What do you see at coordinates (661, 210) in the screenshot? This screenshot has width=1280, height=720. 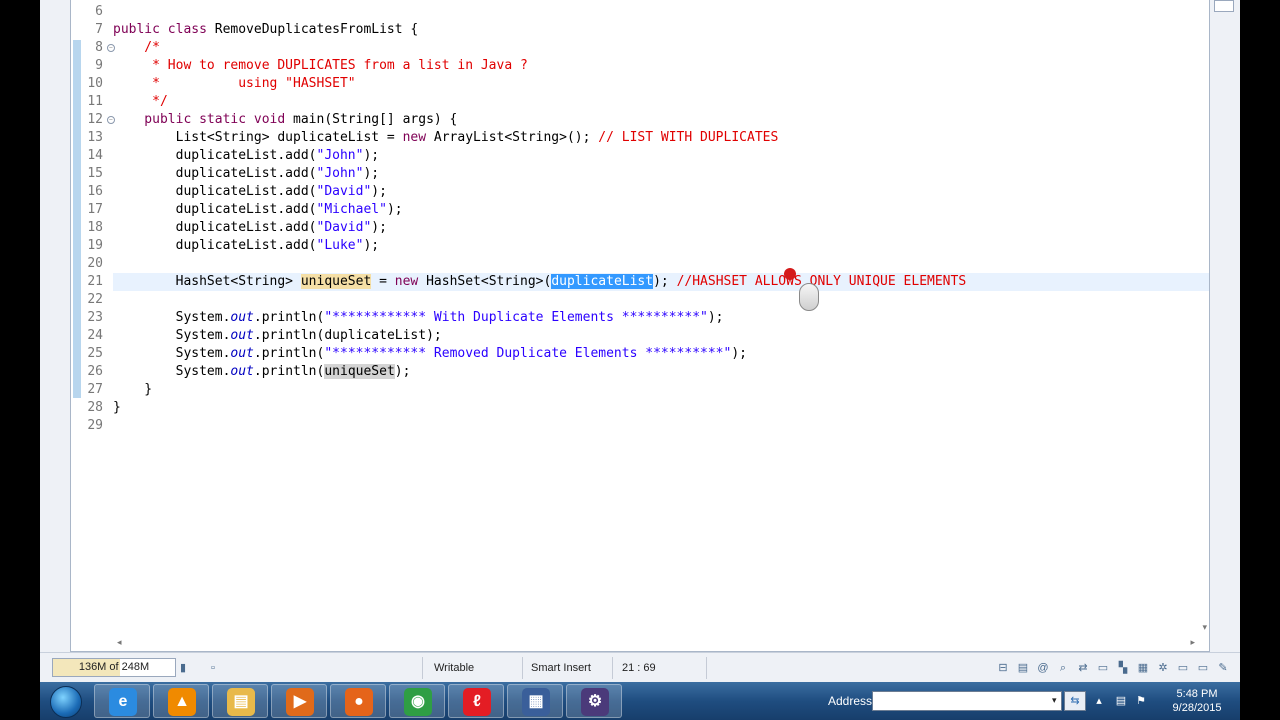 I see `code-line: duplicateList.add("Michael");` at bounding box center [661, 210].